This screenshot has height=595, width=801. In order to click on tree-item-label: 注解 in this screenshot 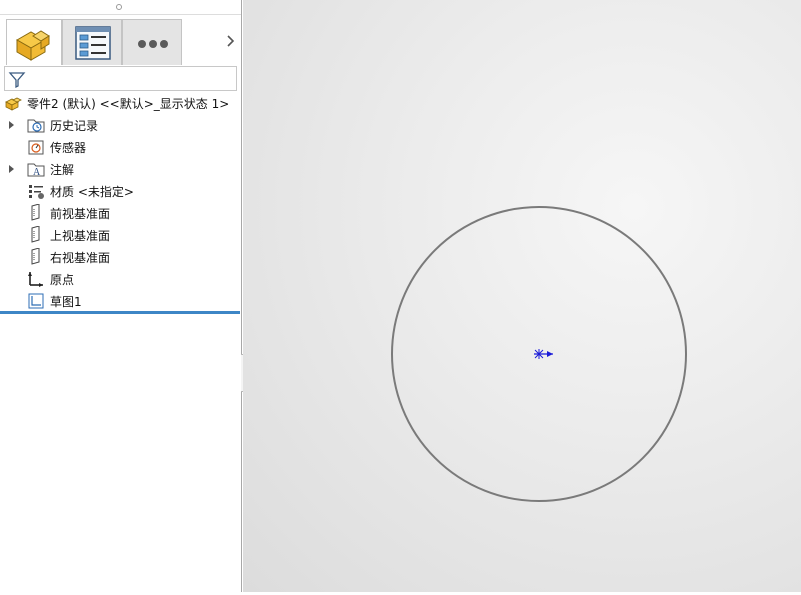, I will do `click(62, 170)`.